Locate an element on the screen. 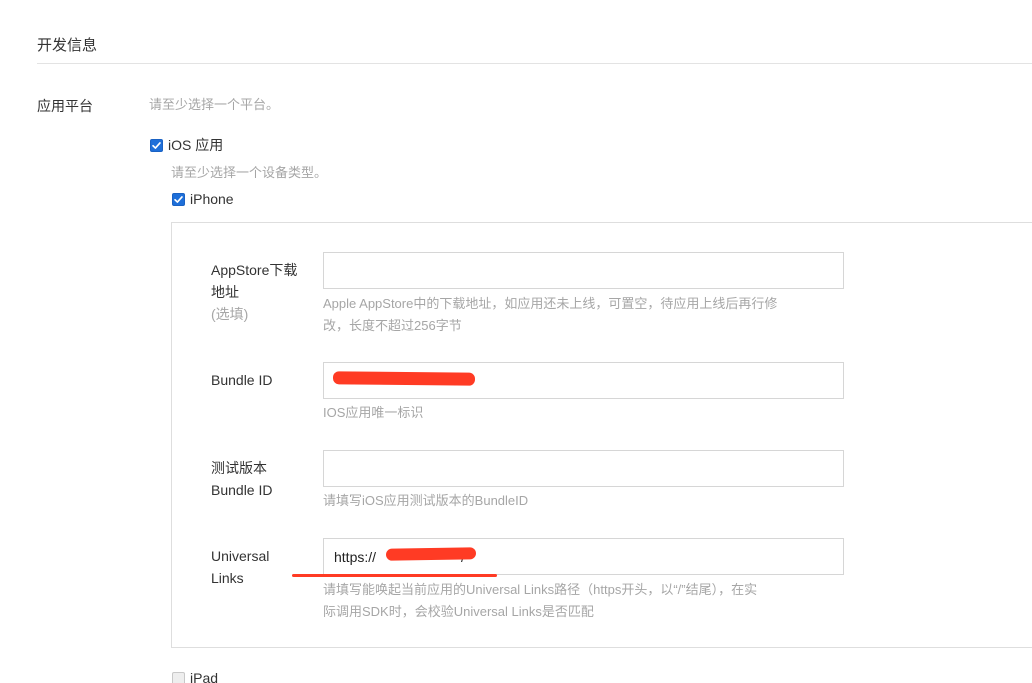 This screenshot has width=1032, height=683. ios-app-checkbox-label: iOS 应用 is located at coordinates (196, 145).